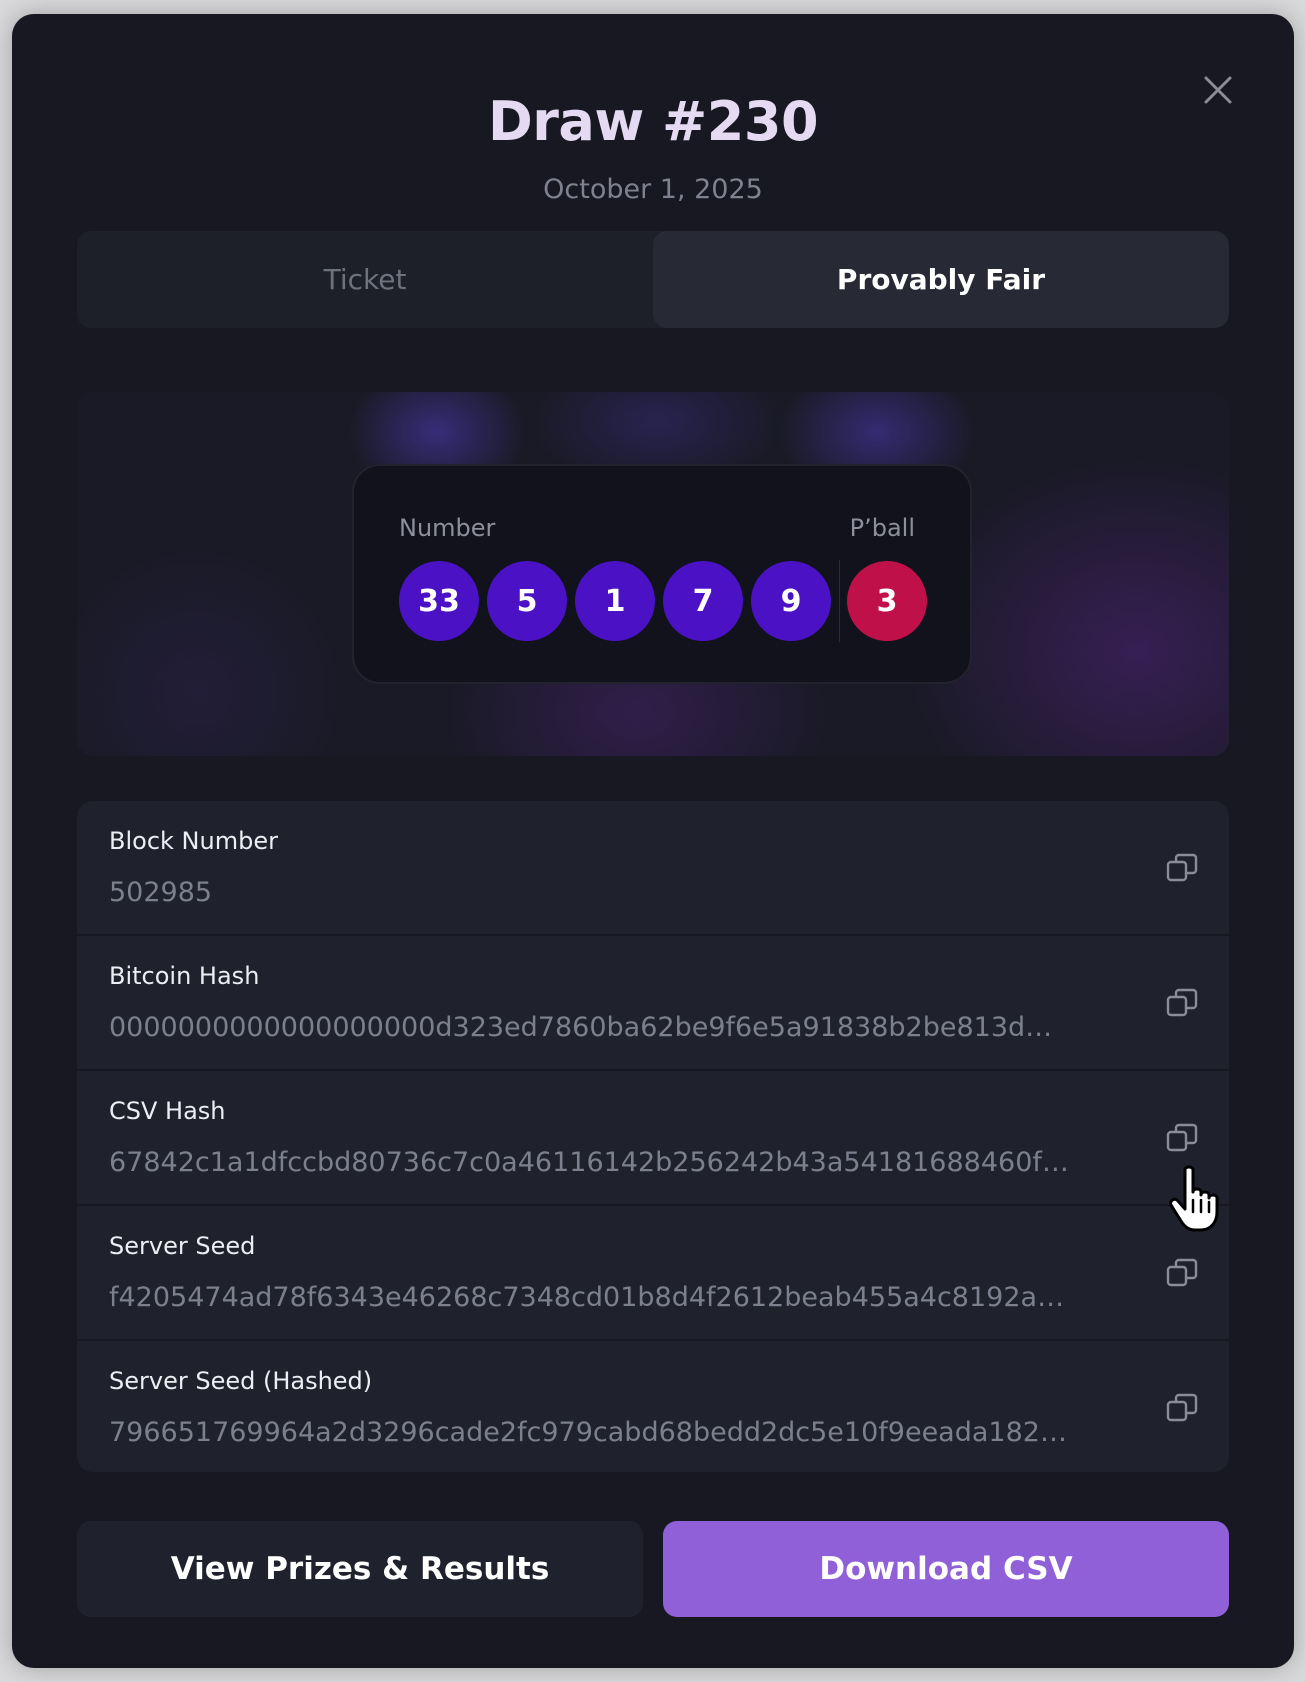 This screenshot has width=1305, height=1682. I want to click on tab-bar: Ticket Provably Fair, so click(653, 279).